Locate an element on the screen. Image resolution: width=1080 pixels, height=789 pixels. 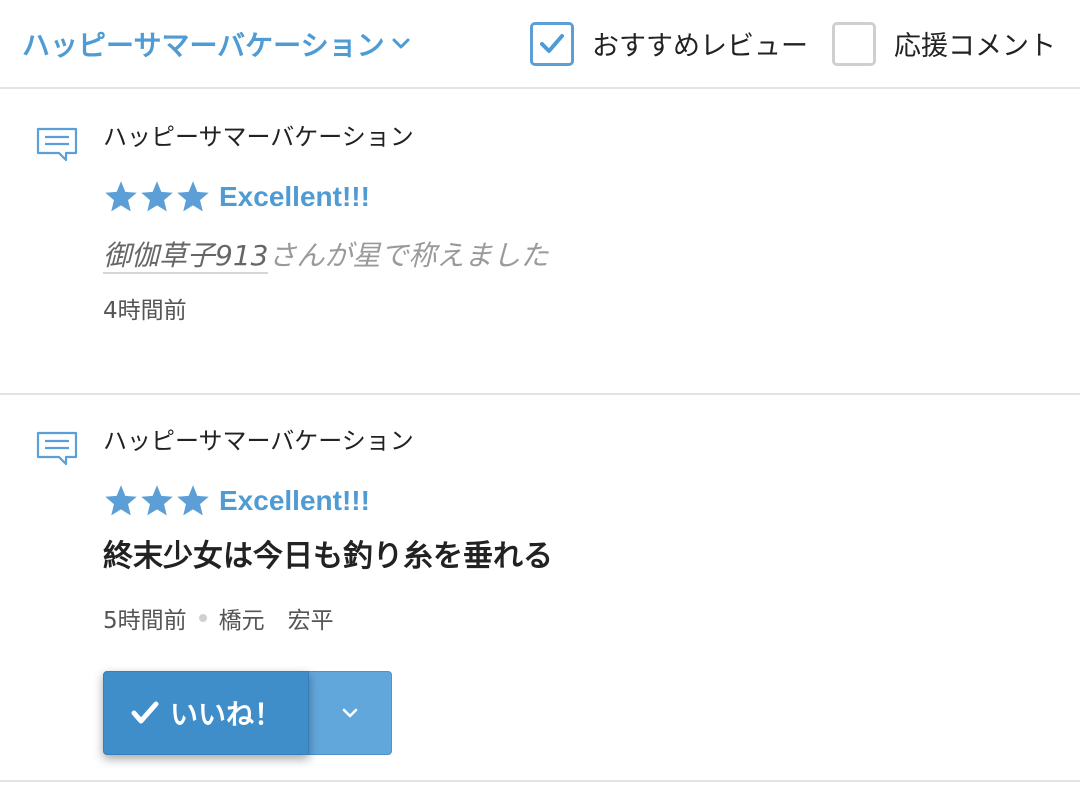
feed-header: ハッピーサマーバケーション おすすめレビュー 応援コメント is located at coordinates (540, 44).